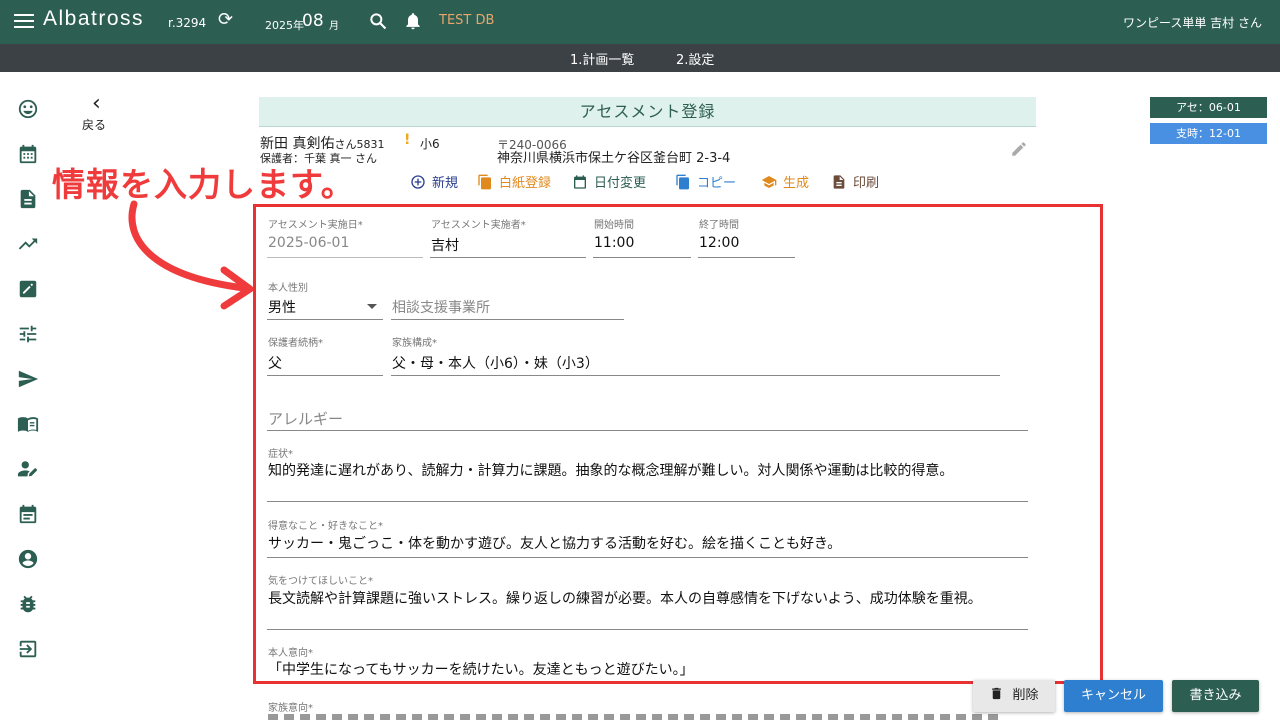 The height and width of the screenshot is (720, 1280). I want to click on year-label: 2025年, so click(284, 25).